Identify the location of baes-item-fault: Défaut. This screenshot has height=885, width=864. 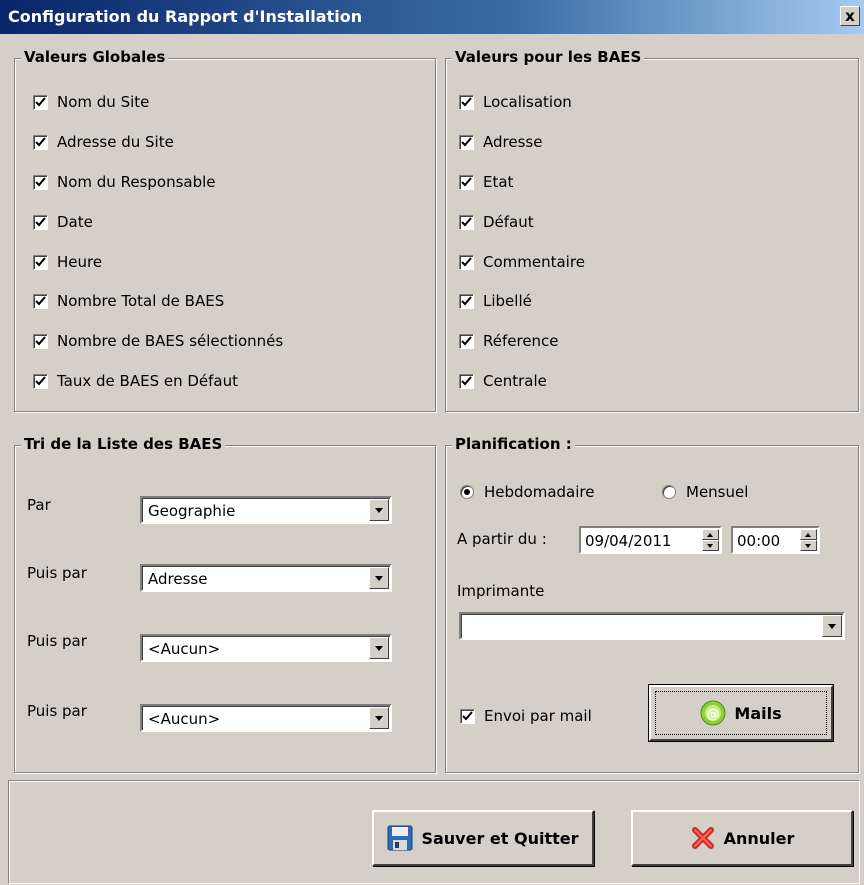
(496, 222).